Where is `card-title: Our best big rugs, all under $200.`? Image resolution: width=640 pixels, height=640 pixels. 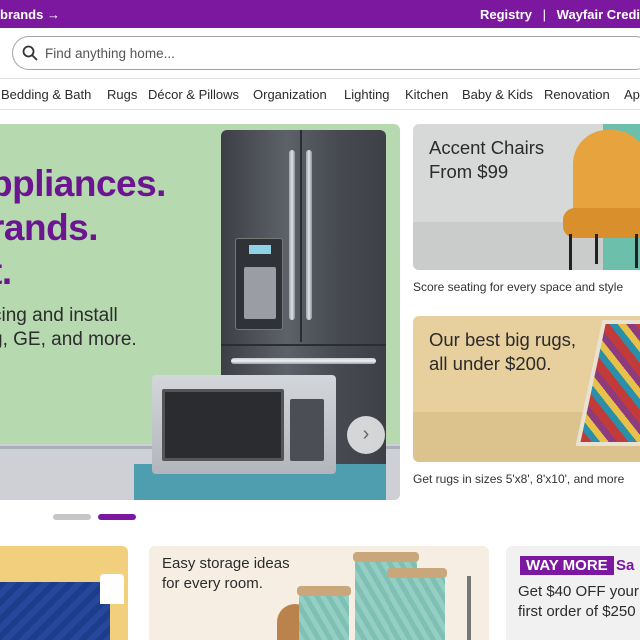 card-title: Our best big rugs, all under $200. is located at coordinates (502, 352).